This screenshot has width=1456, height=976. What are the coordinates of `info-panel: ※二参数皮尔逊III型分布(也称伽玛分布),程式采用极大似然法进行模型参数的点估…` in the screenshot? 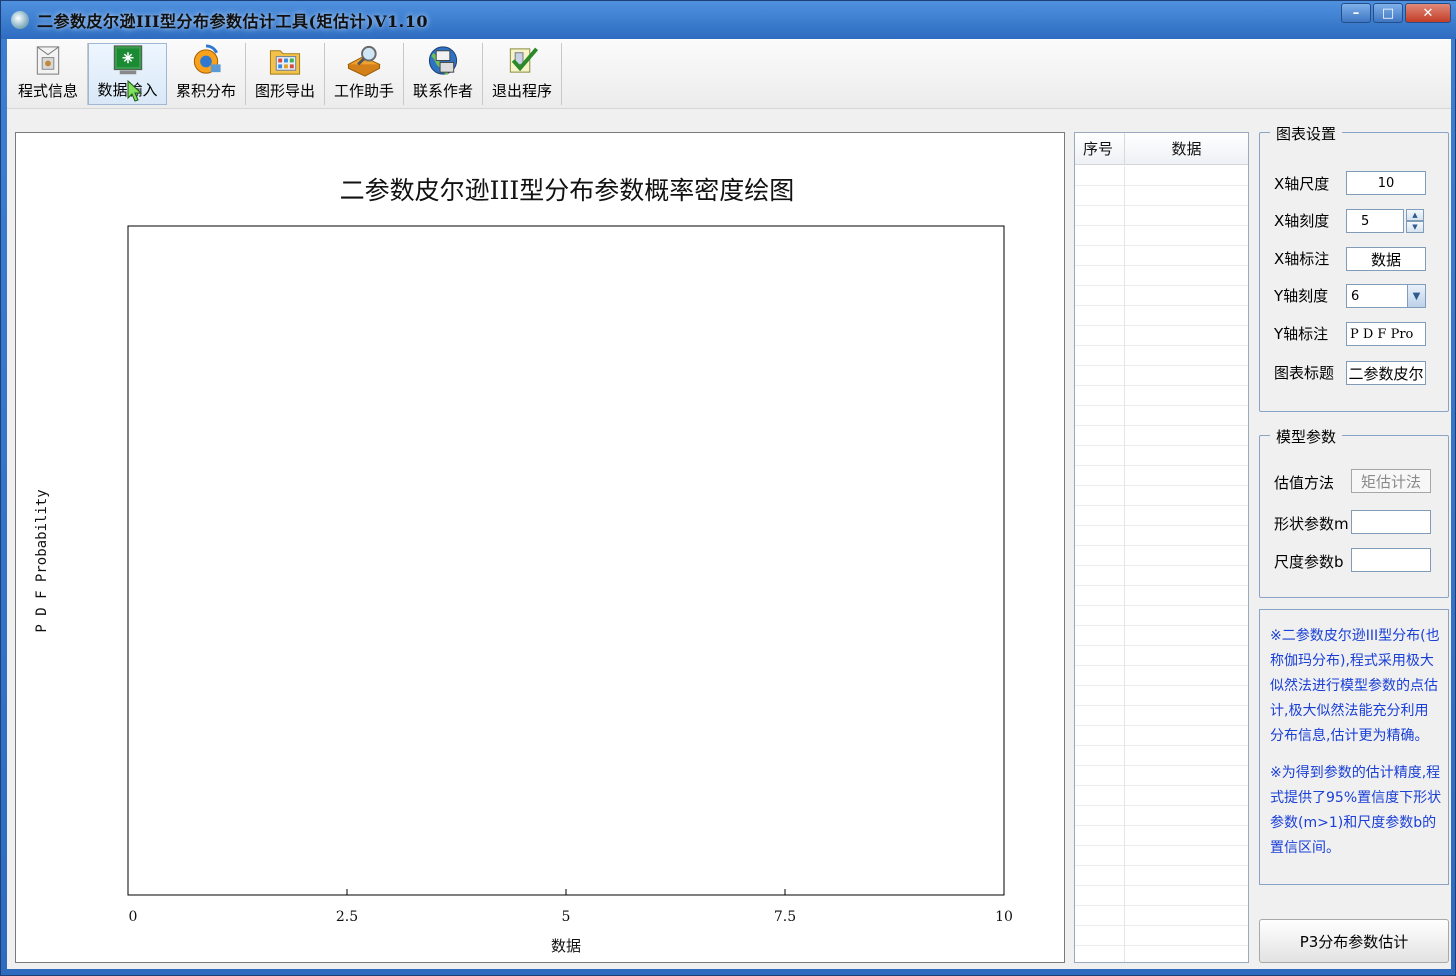 It's located at (1354, 747).